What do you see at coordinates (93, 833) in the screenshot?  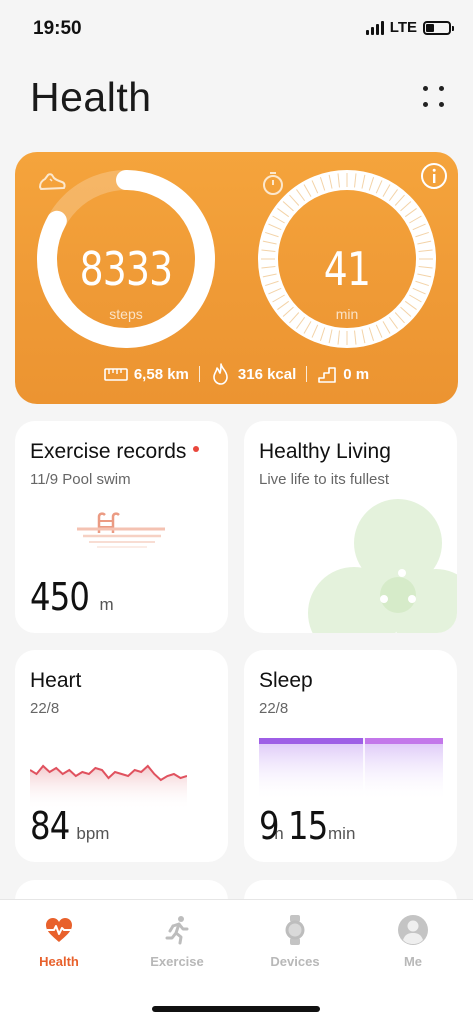 I see `heart-rate-unit: bpm` at bounding box center [93, 833].